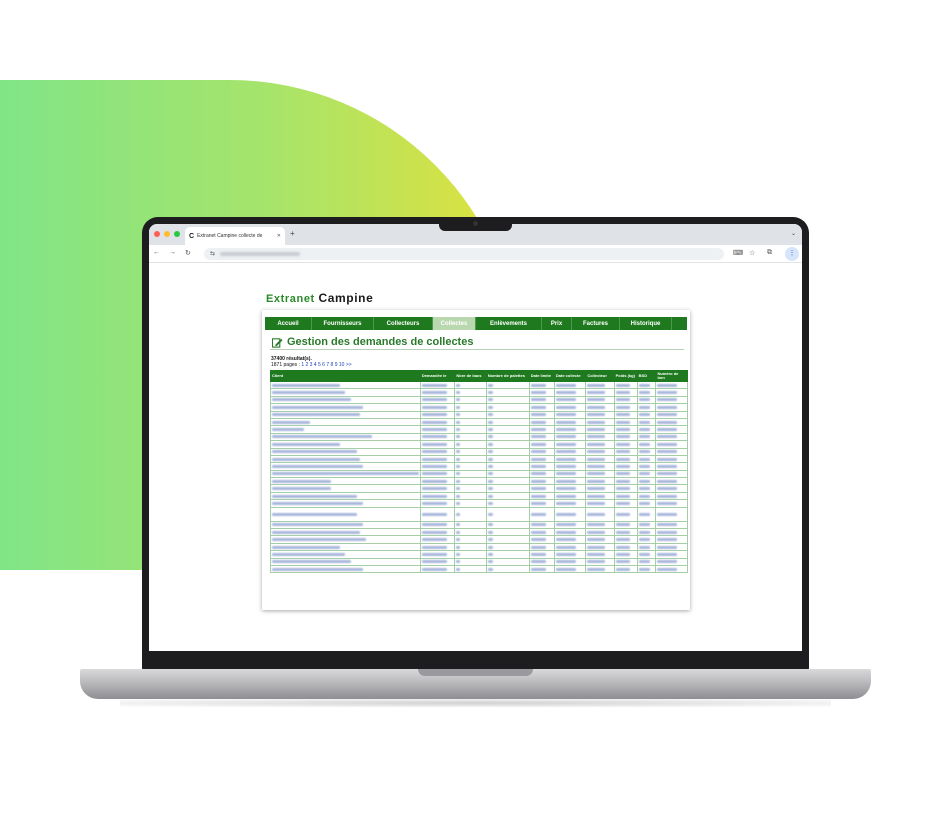  What do you see at coordinates (332, 365) in the screenshot?
I see `page-link: 8` at bounding box center [332, 365].